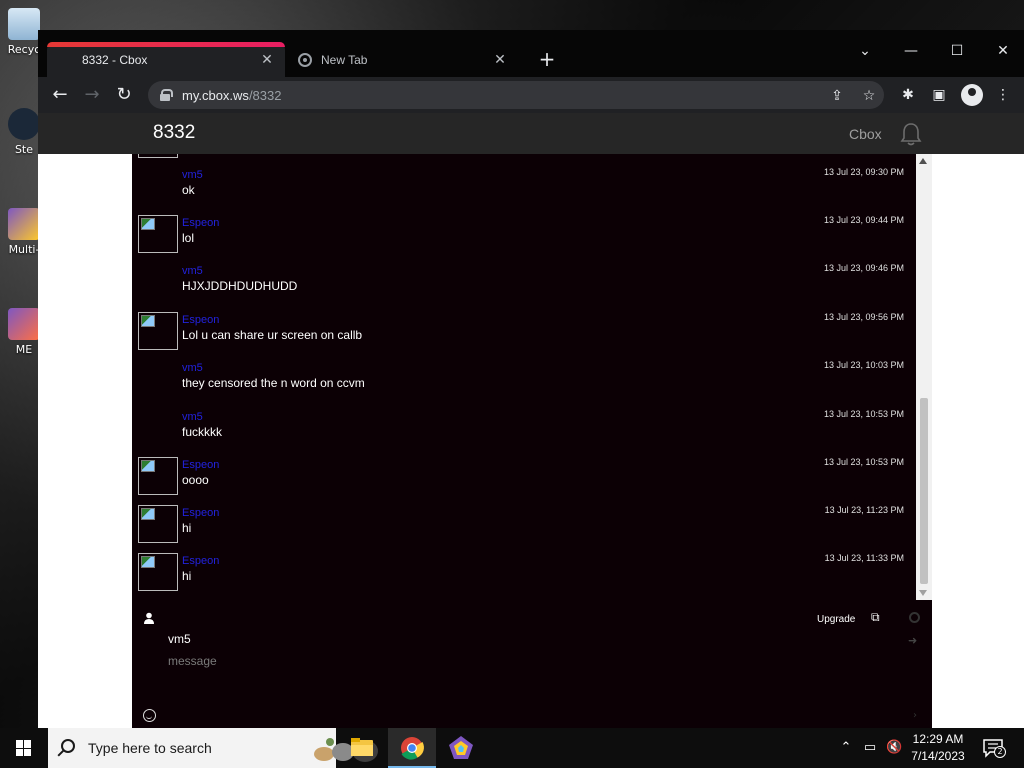 The height and width of the screenshot is (768, 1024). I want to click on bell-icon, so click(911, 134).